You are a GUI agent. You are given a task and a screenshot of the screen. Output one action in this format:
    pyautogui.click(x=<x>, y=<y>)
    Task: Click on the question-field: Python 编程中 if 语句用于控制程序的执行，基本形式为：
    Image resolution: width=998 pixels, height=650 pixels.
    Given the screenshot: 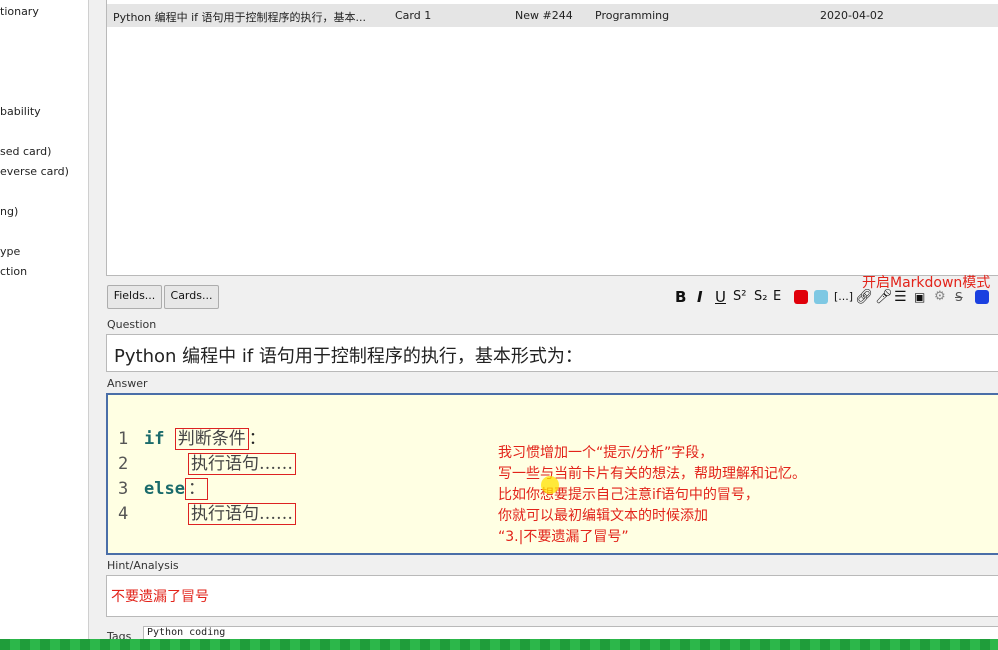 What is the action you would take?
    pyautogui.click(x=552, y=353)
    